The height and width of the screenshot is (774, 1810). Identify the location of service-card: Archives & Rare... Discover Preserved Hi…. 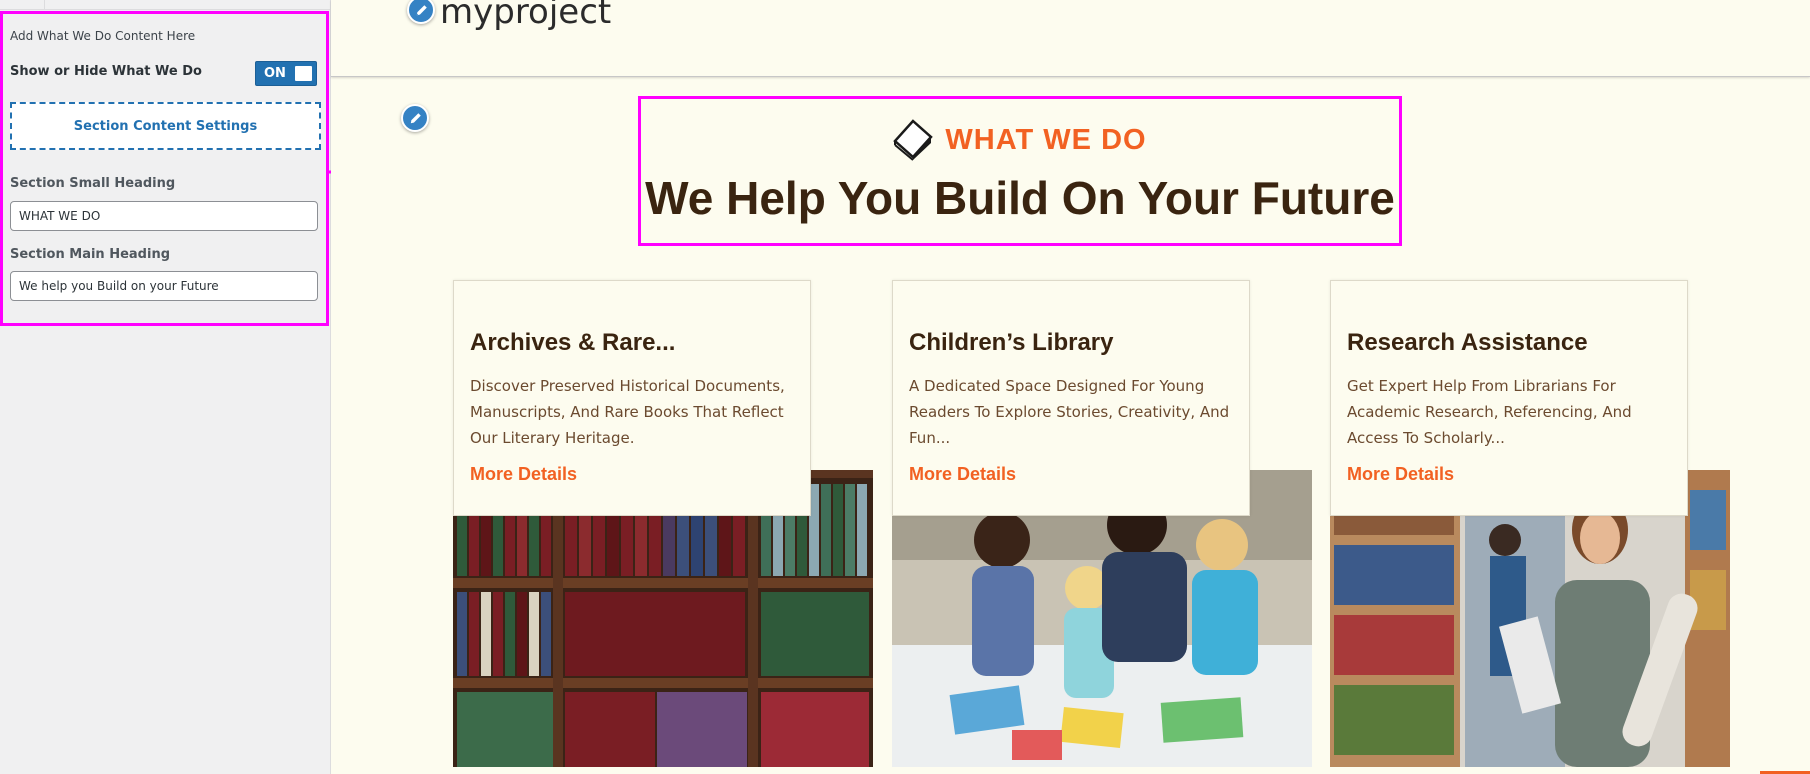
(663, 523).